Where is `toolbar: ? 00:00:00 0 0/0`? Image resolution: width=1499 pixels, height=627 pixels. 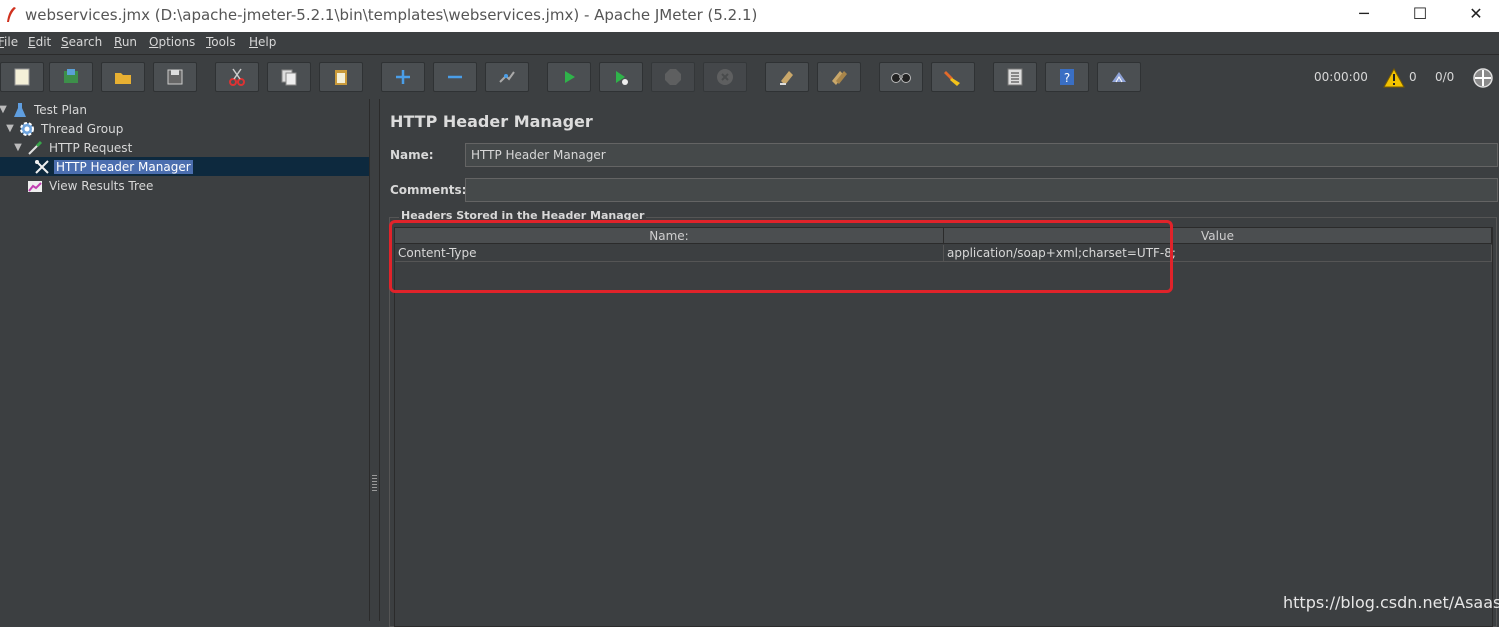
toolbar: ? 00:00:00 0 0/0 is located at coordinates (749, 77).